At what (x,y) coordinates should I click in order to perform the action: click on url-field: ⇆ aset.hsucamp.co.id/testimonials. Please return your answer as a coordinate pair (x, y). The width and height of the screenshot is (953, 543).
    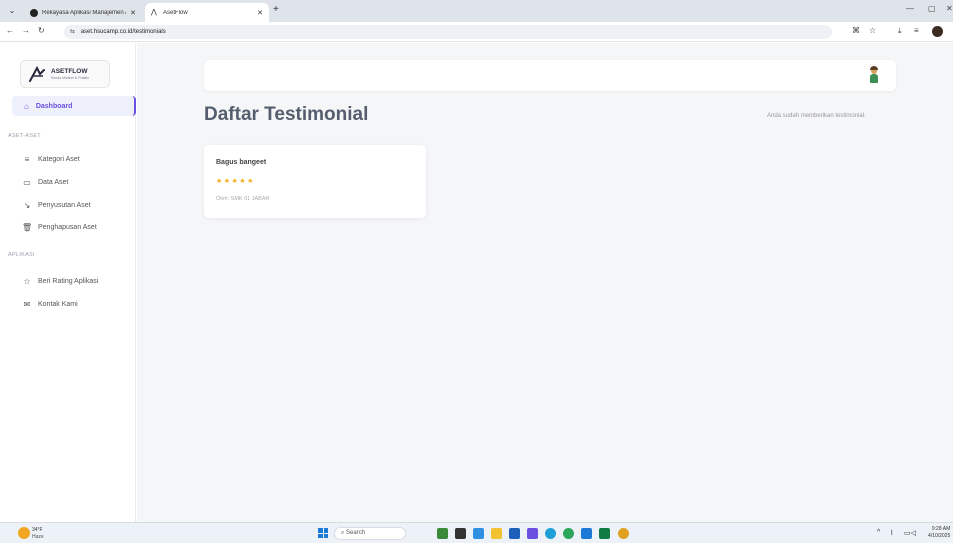
    Looking at the image, I should click on (448, 32).